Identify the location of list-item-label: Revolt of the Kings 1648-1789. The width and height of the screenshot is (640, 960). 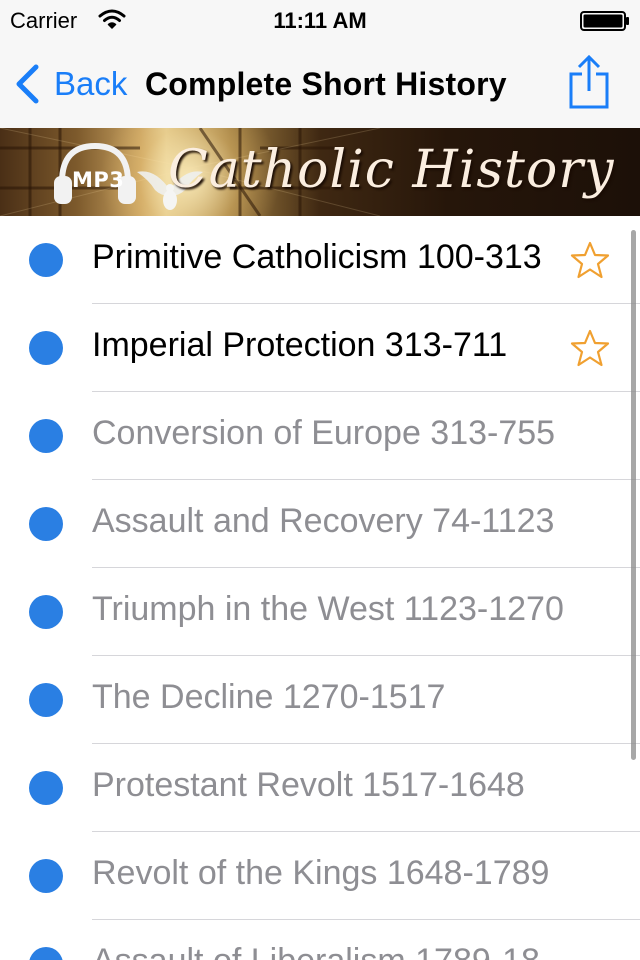
(321, 873).